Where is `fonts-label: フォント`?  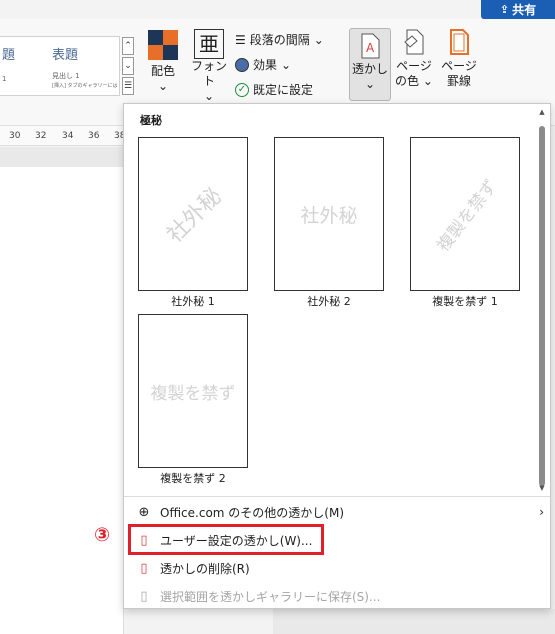
fonts-label: フォント is located at coordinates (208, 73).